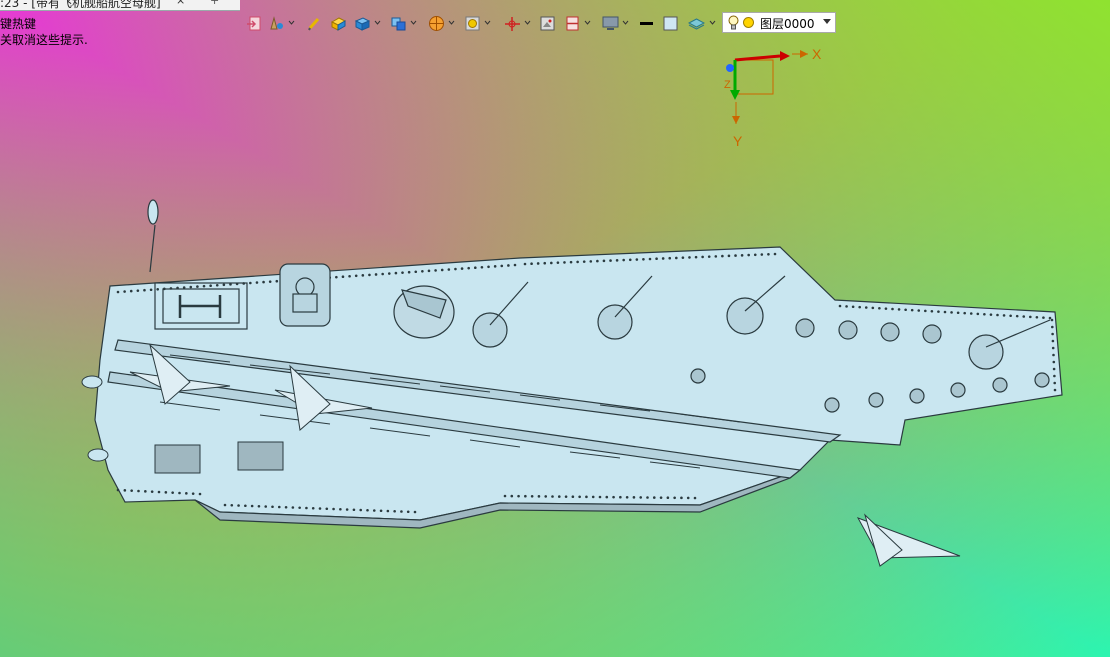  Describe the element at coordinates (44, 40) in the screenshot. I see `hint-line-2: 关取消这些提示.` at that location.